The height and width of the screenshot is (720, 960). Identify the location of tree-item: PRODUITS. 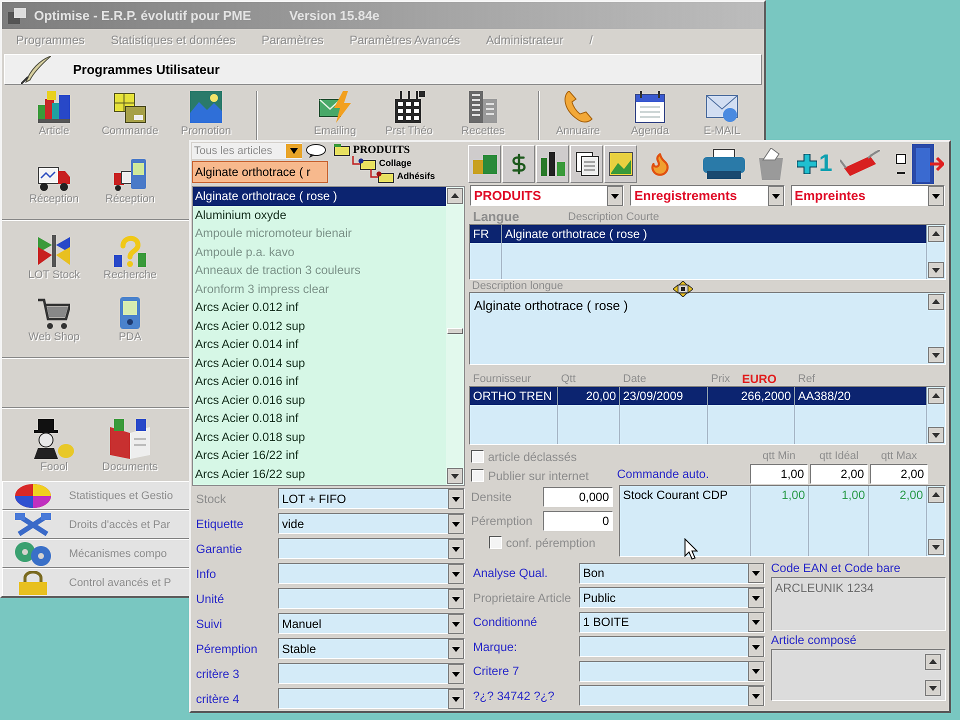
(385, 149).